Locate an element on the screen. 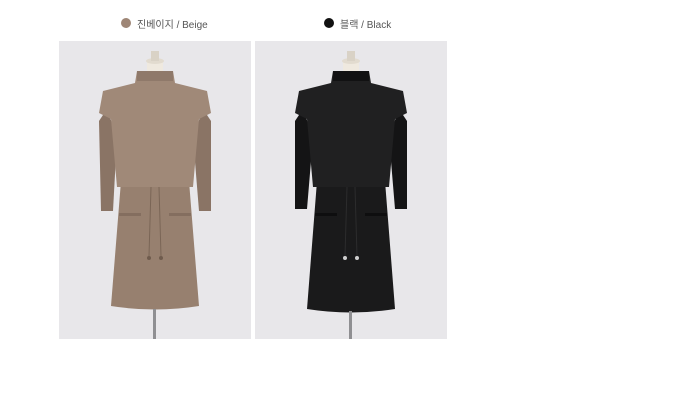 This screenshot has height=415, width=700. black-swatch-icon is located at coordinates (329, 23).